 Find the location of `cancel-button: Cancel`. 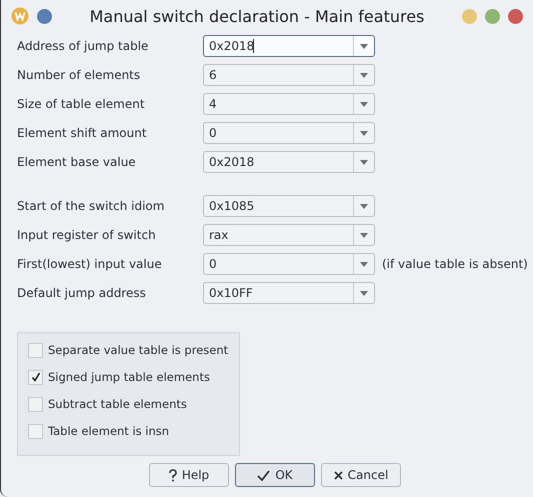

cancel-button: Cancel is located at coordinates (361, 475).